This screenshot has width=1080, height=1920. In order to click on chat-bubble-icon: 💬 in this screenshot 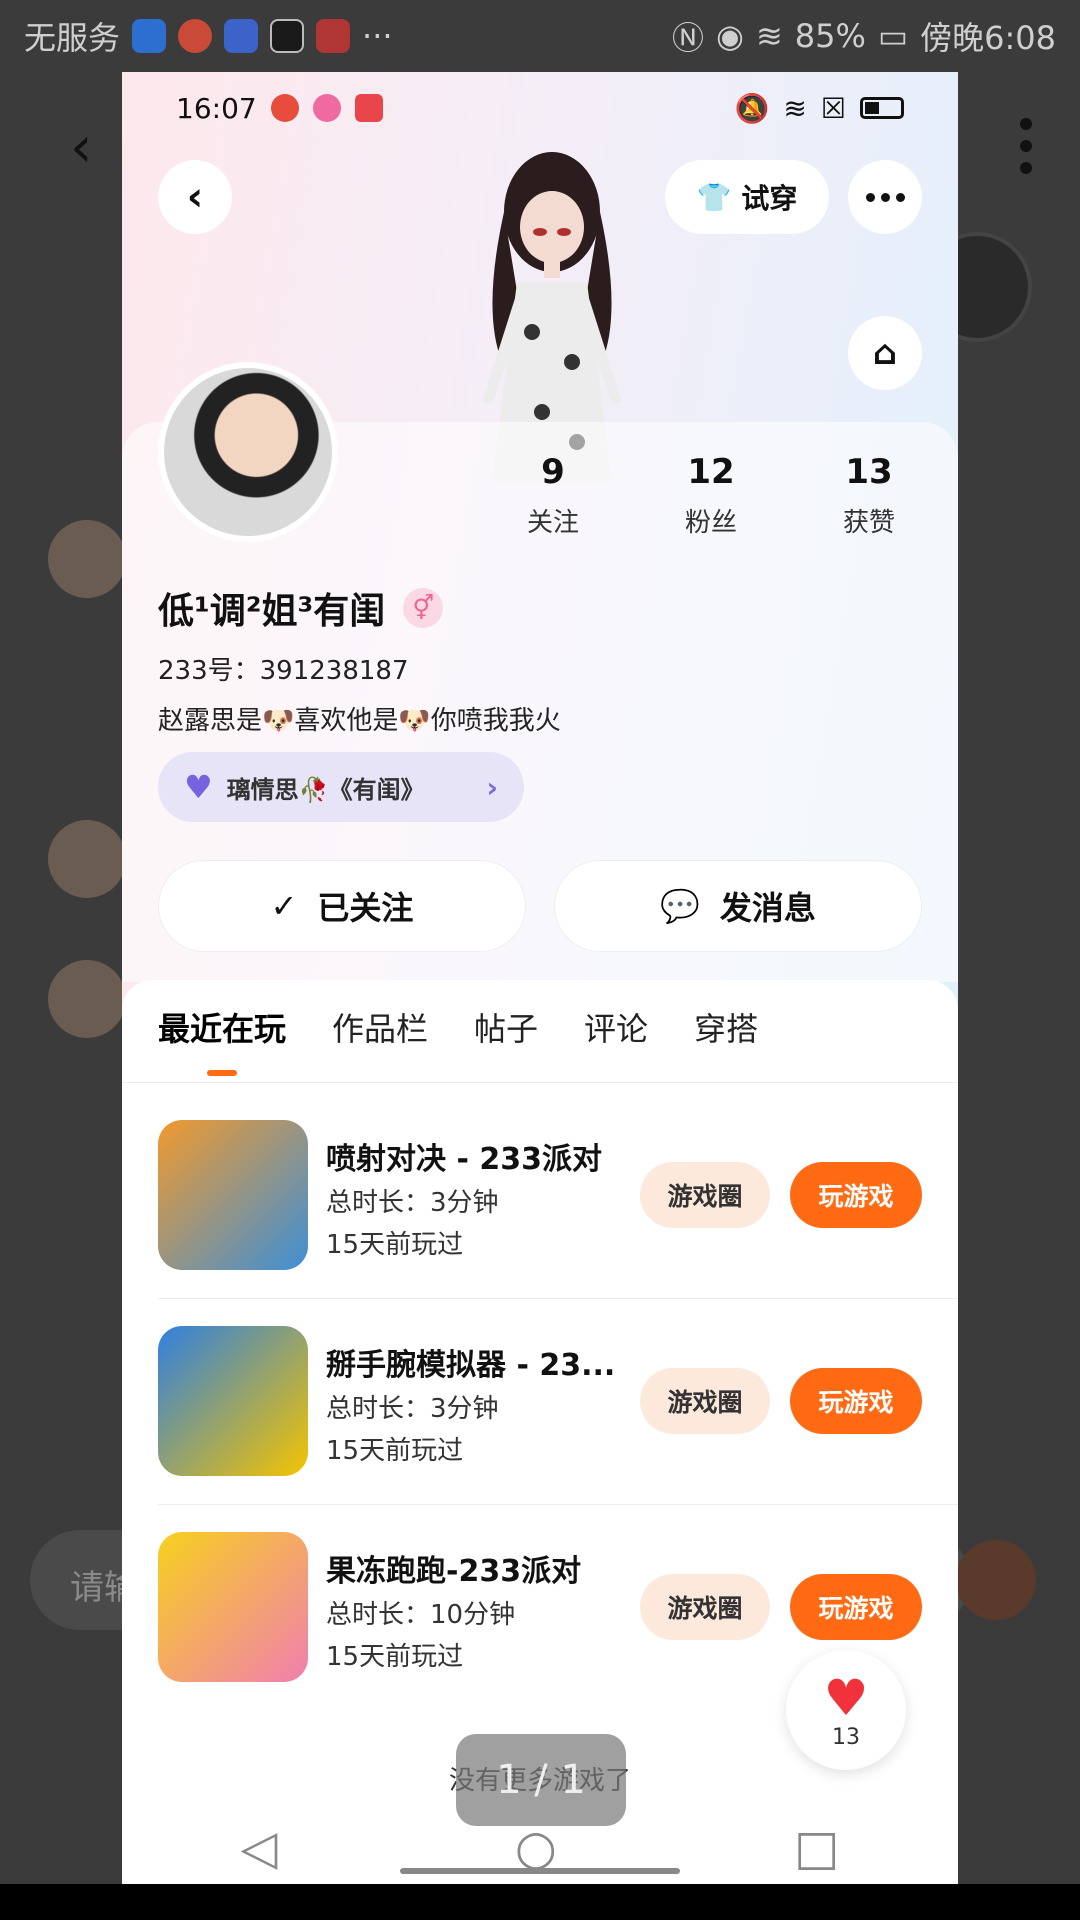, I will do `click(680, 906)`.